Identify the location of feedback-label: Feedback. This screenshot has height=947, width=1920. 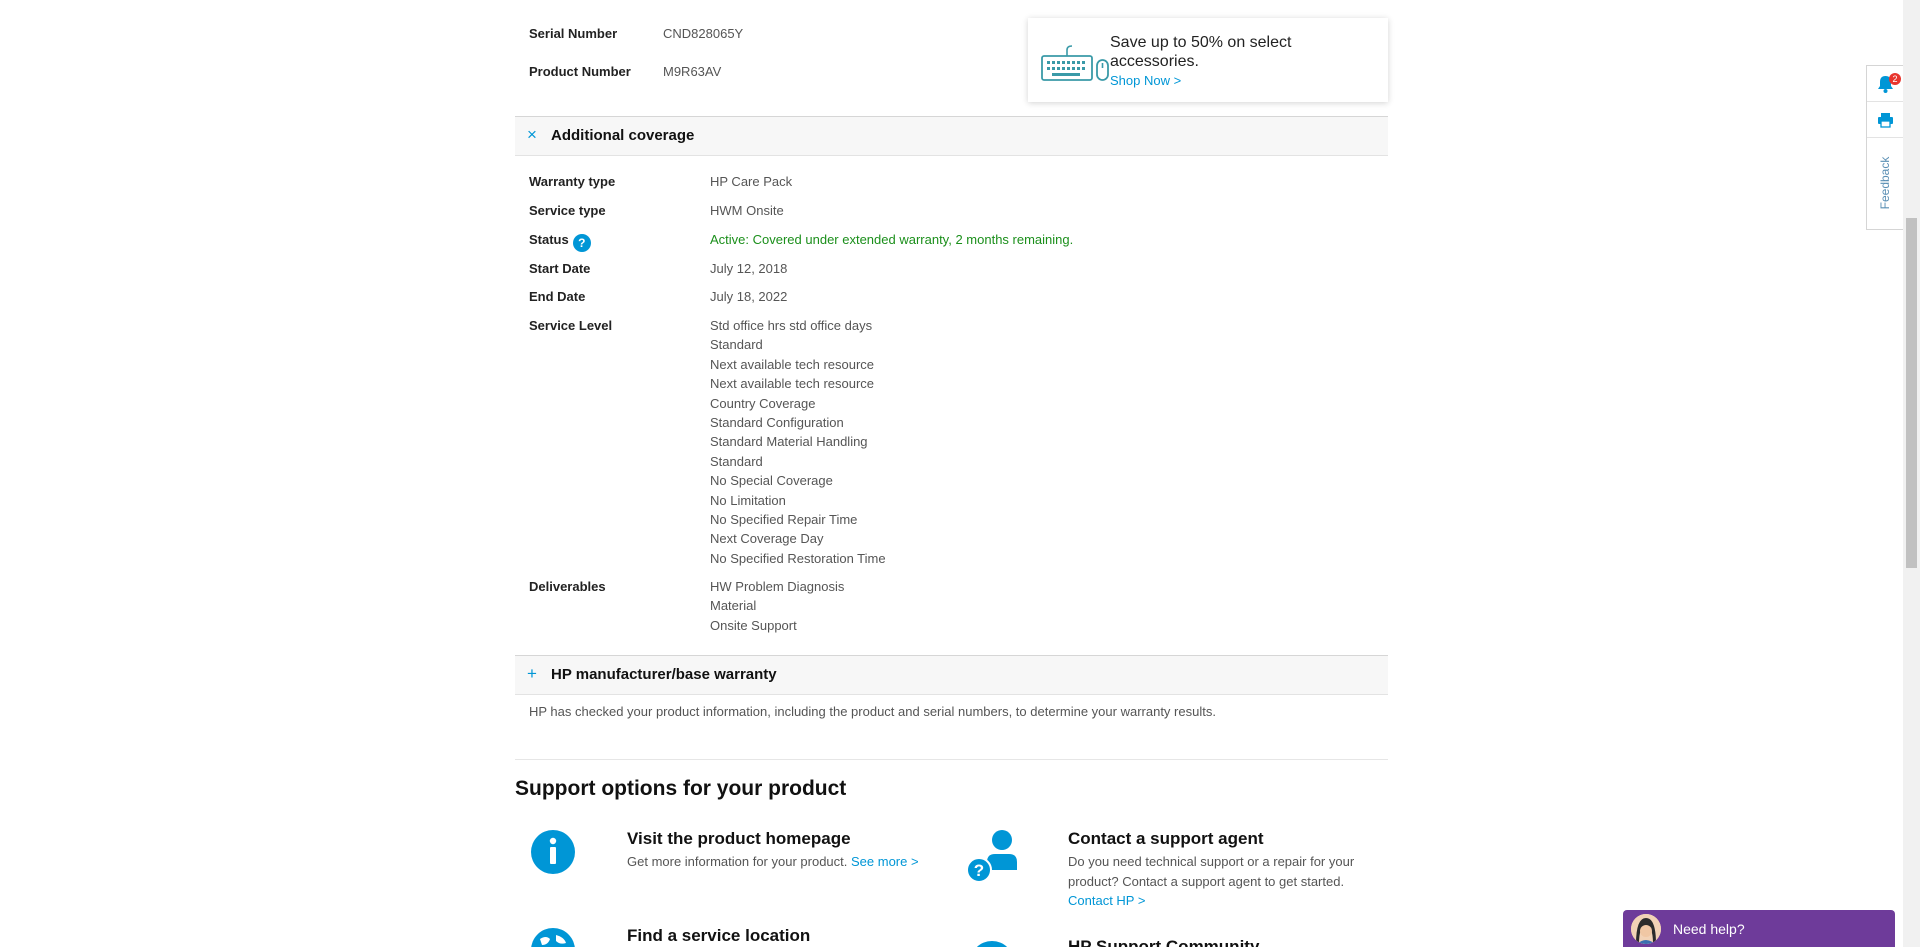
(1885, 183).